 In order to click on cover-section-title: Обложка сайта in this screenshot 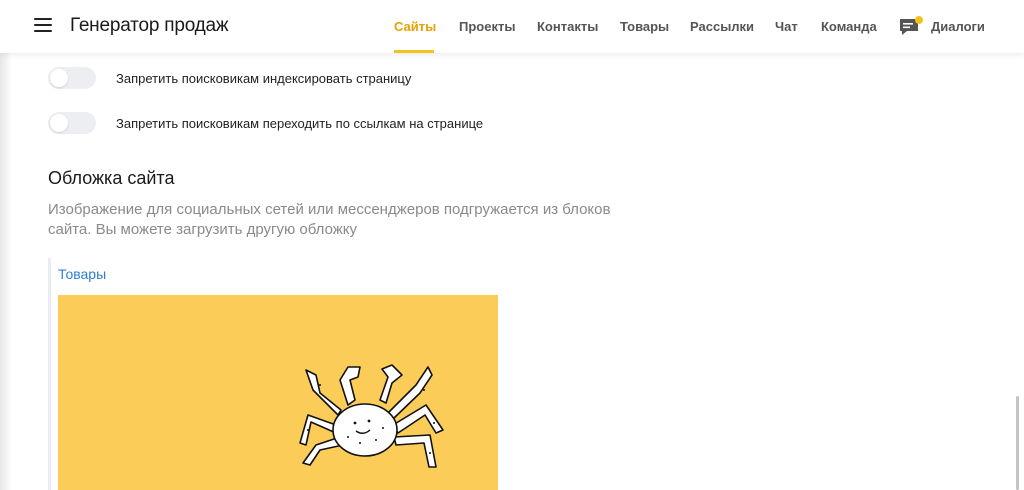, I will do `click(111, 178)`.